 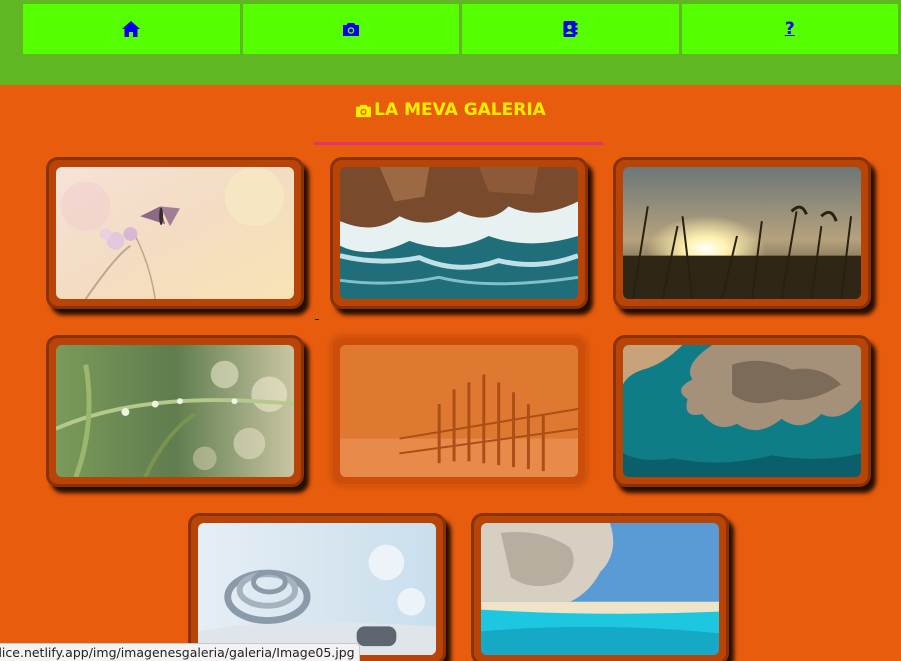 I want to click on gallery-image-island, so click(x=742, y=411).